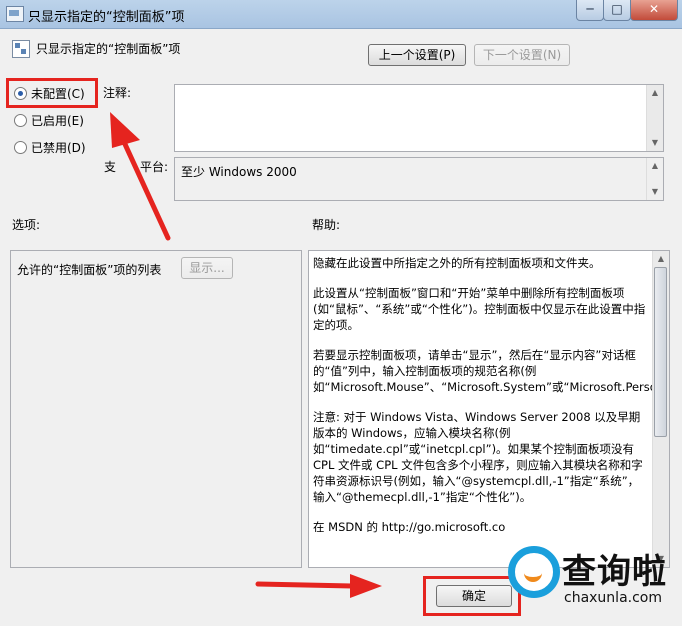 This screenshot has width=682, height=626. I want to click on watermark-brand: 查询啦, so click(614, 572).